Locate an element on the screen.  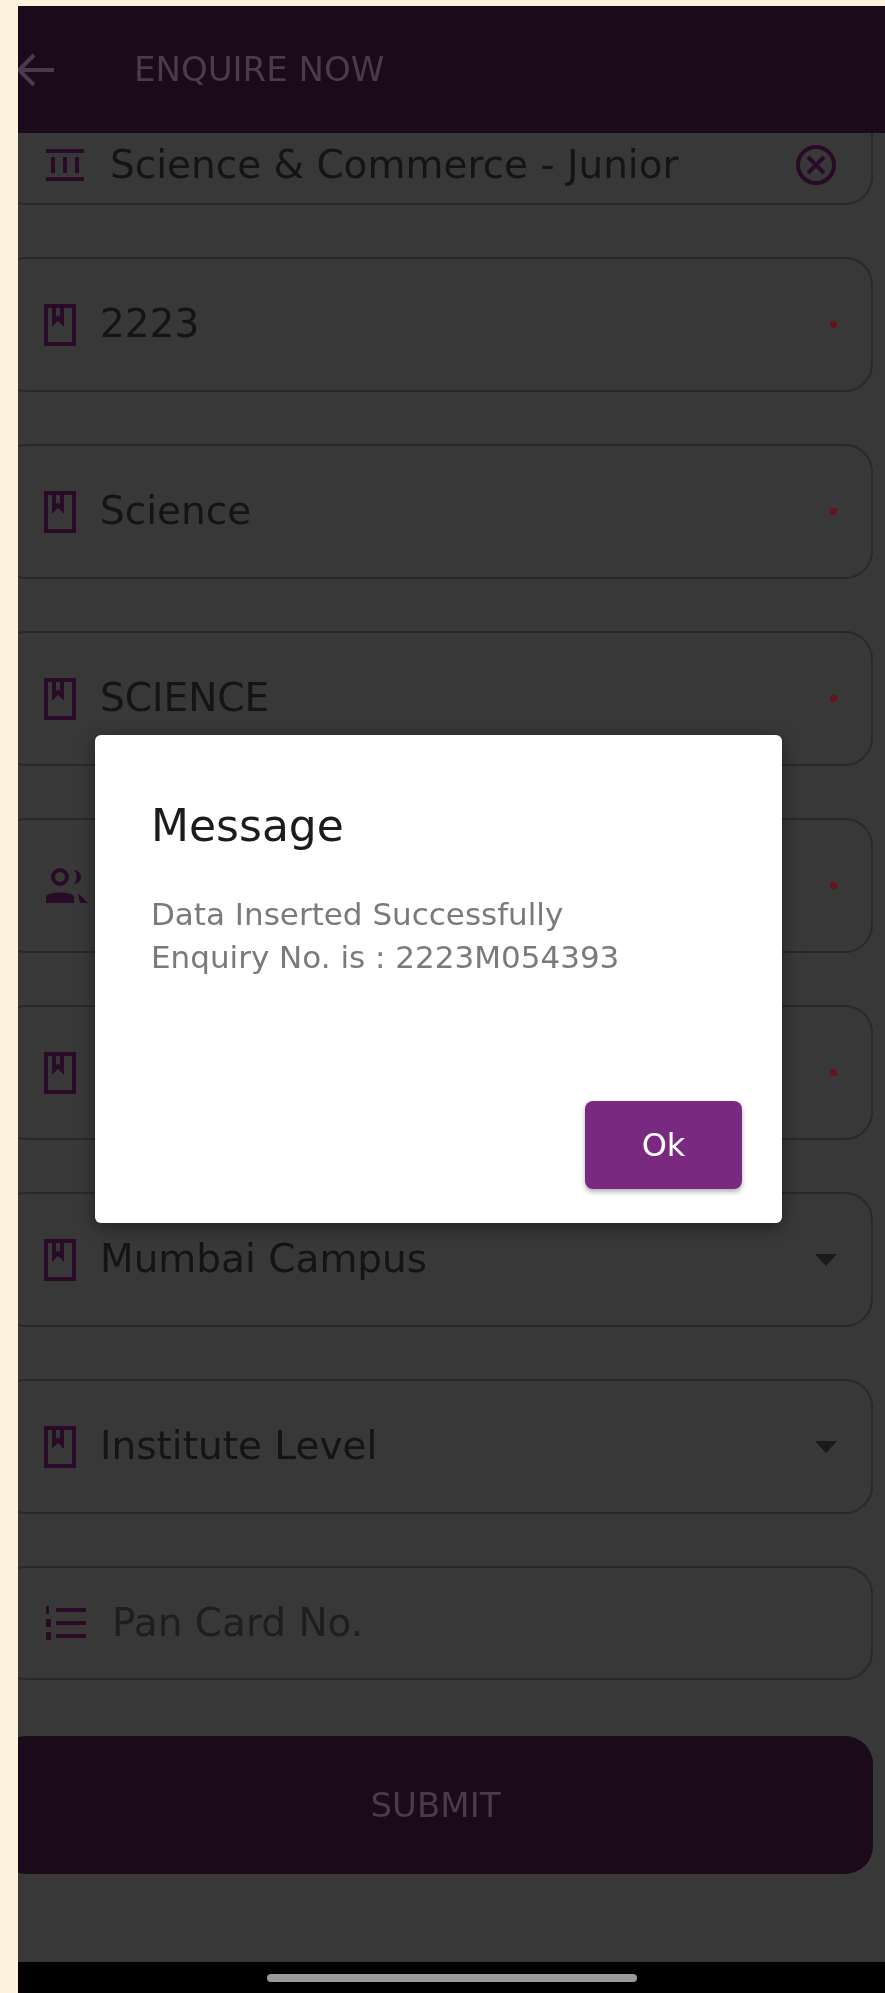
ok-button: Ok is located at coordinates (663, 1145).